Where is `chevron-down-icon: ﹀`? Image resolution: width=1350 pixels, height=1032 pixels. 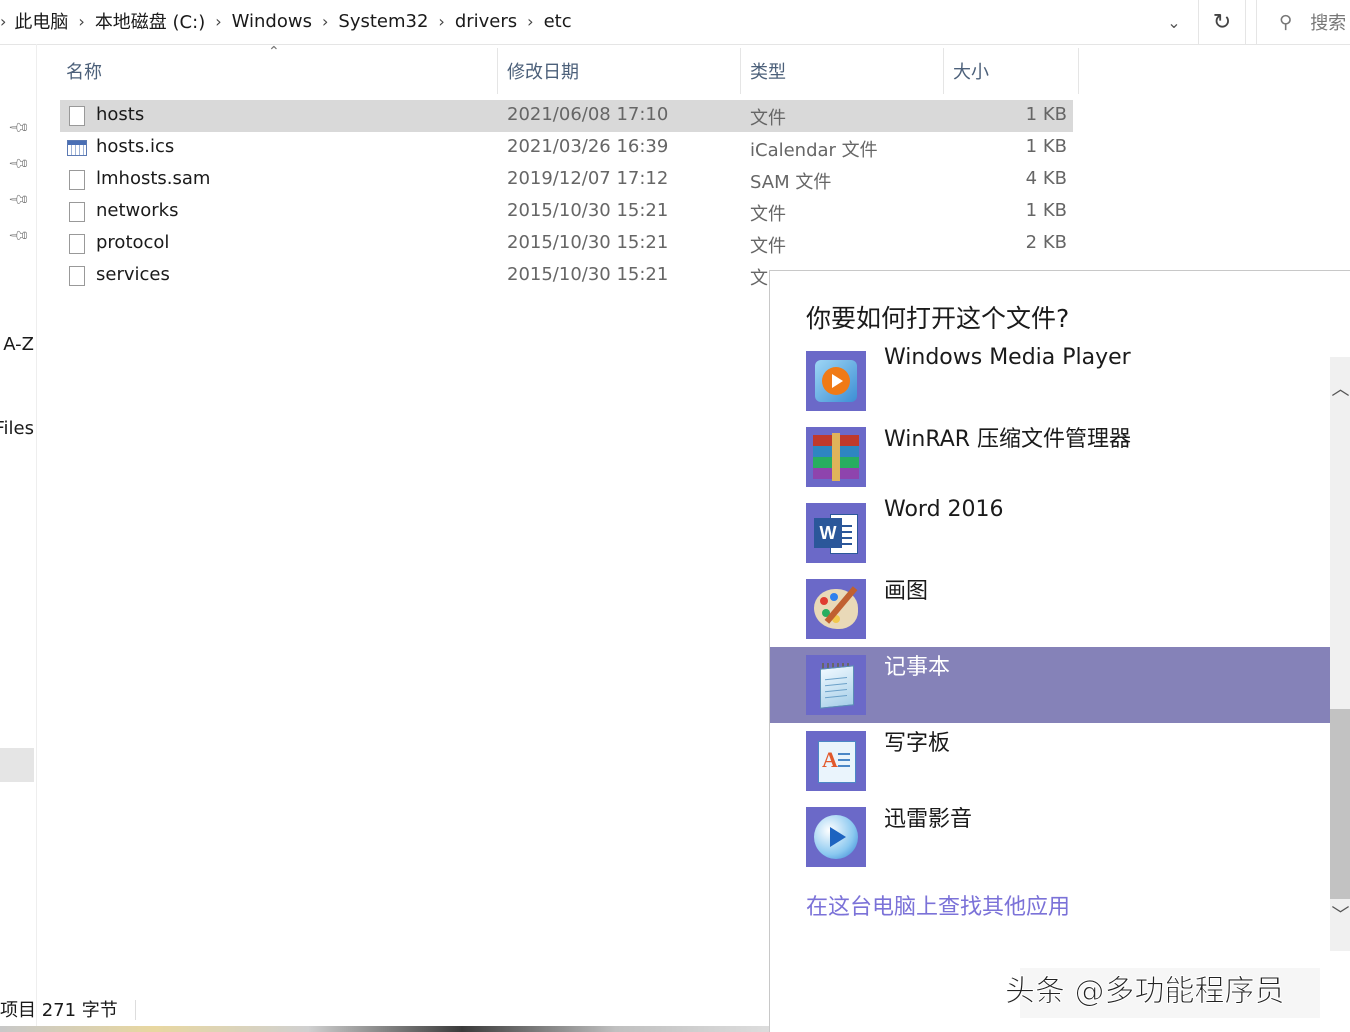
chevron-down-icon: ﹀ is located at coordinates (1340, 914).